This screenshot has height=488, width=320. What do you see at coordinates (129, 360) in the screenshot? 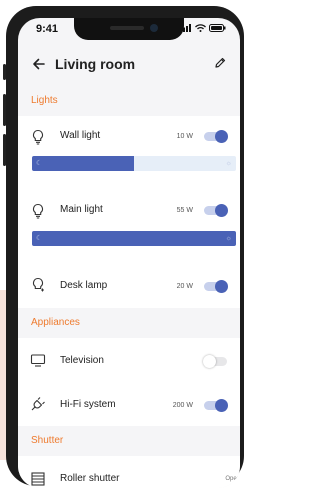
I see `device-card-television: Television` at bounding box center [129, 360].